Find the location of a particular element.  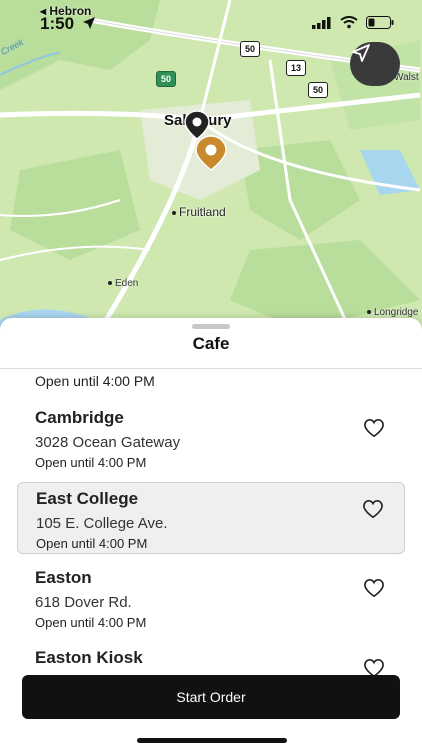

map-label-fruitland: Fruitland is located at coordinates (199, 212).